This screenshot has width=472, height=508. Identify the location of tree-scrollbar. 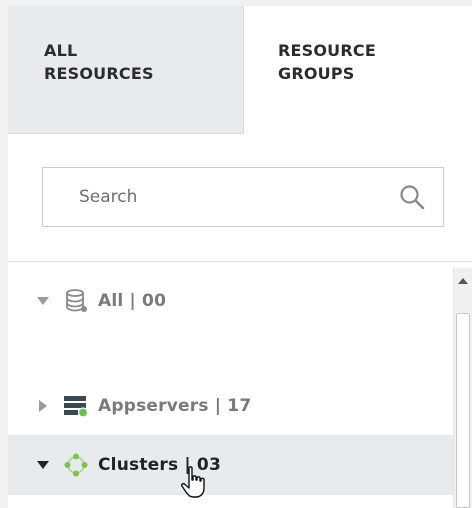
(462, 388).